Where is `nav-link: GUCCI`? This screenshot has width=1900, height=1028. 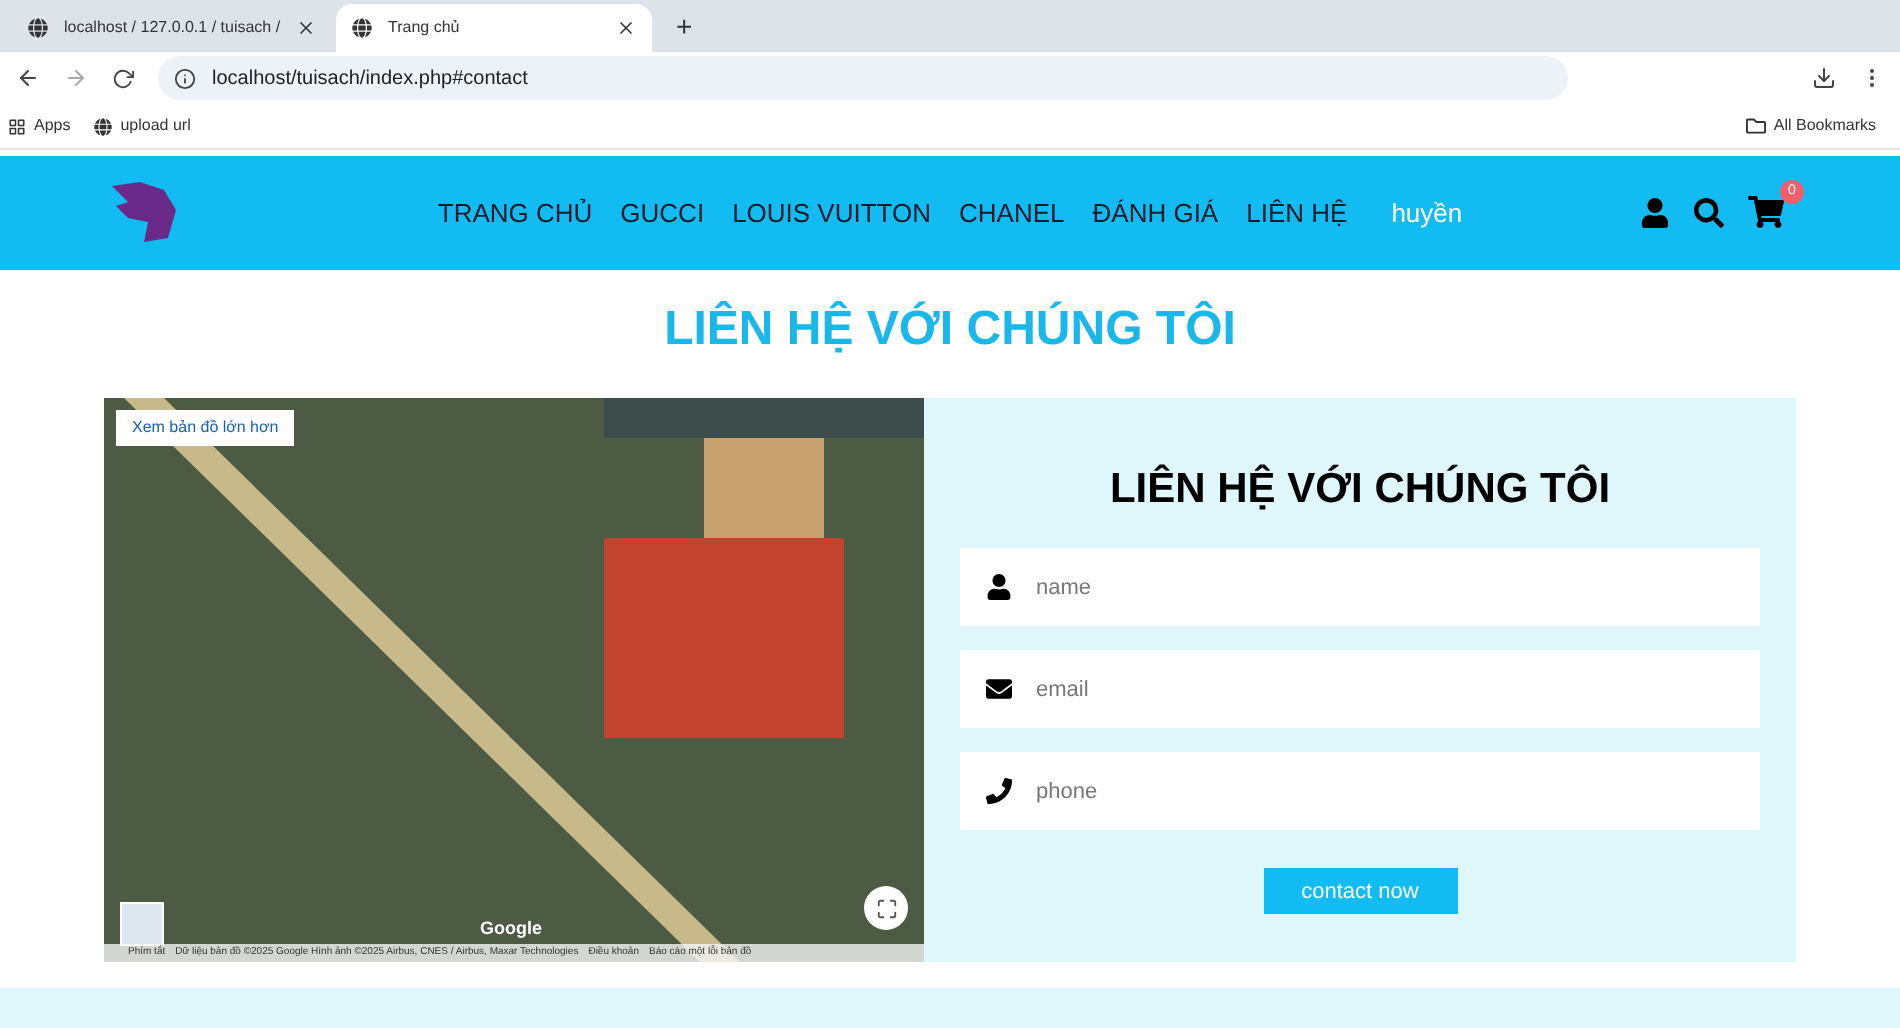 nav-link: GUCCI is located at coordinates (662, 213).